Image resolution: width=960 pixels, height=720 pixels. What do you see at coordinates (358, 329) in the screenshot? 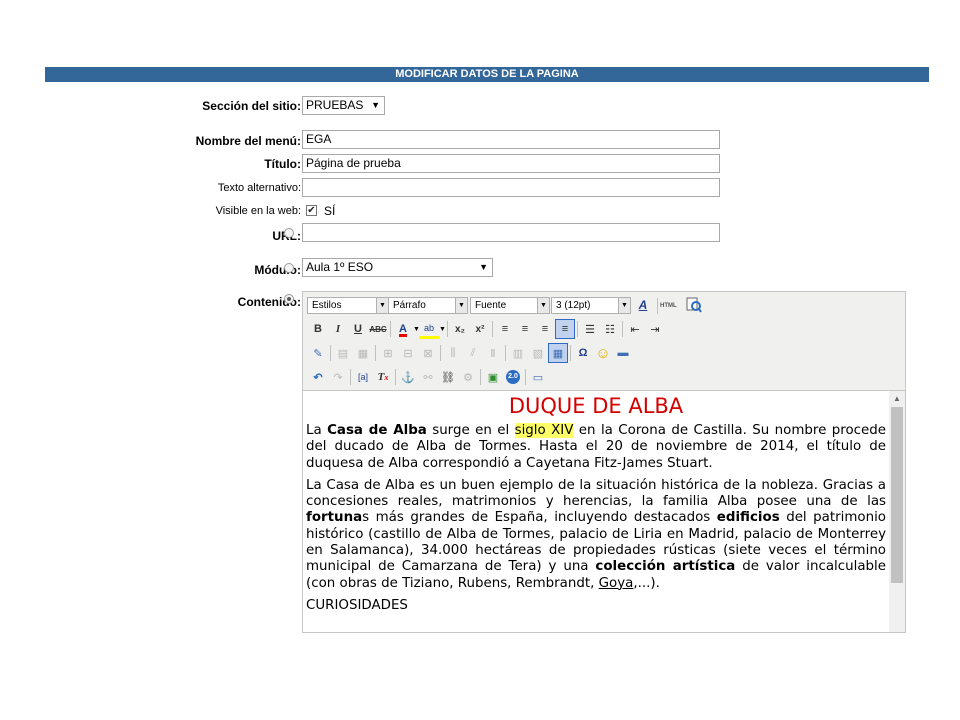
I see `underline-icon: U` at bounding box center [358, 329].